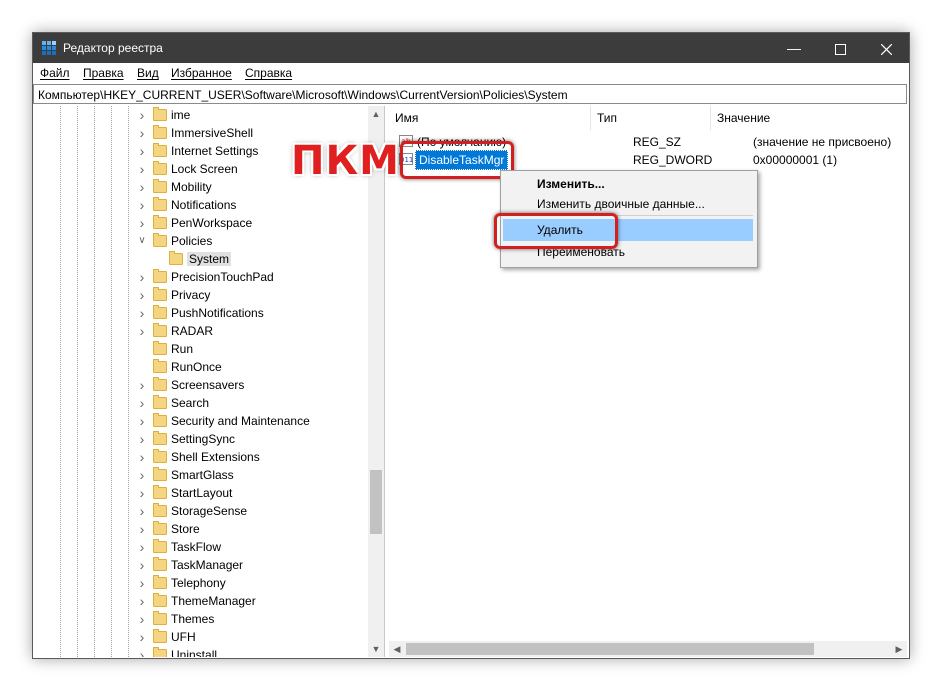 The image size is (941, 691). What do you see at coordinates (200, 583) in the screenshot?
I see `tree-item: › Telephony` at bounding box center [200, 583].